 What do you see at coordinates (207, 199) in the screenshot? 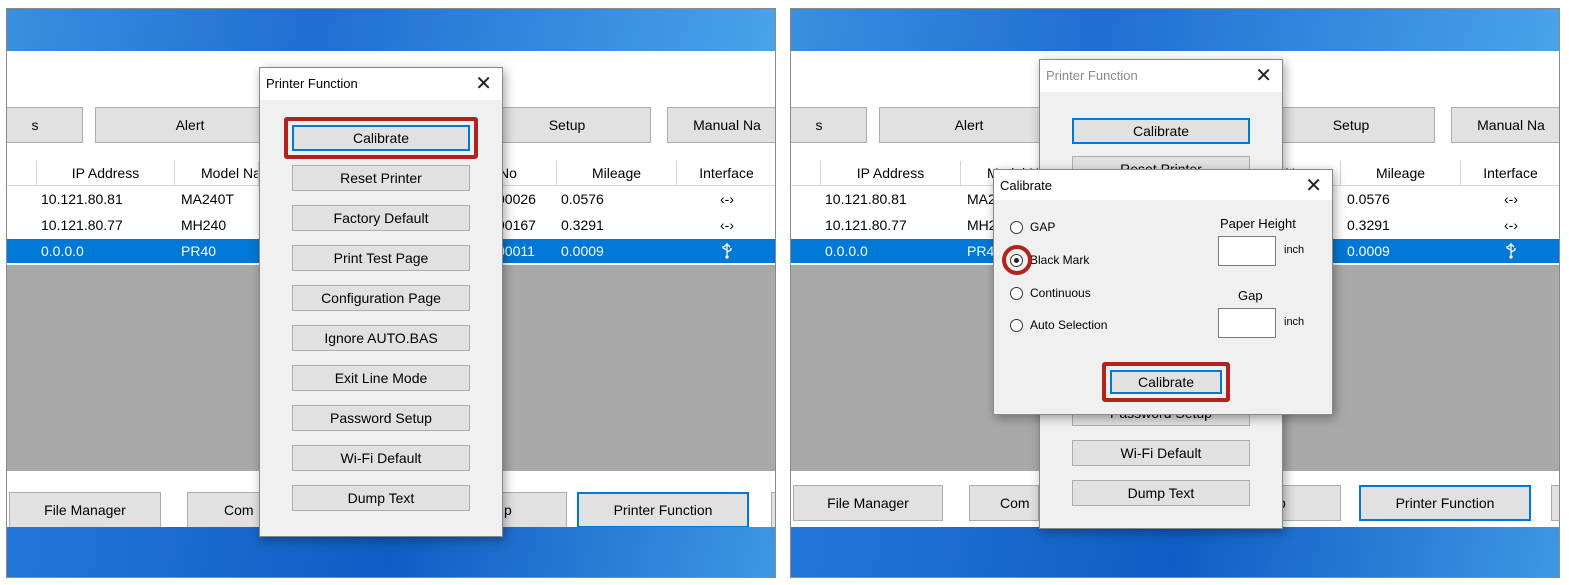
I see `cell-model: MA240T` at bounding box center [207, 199].